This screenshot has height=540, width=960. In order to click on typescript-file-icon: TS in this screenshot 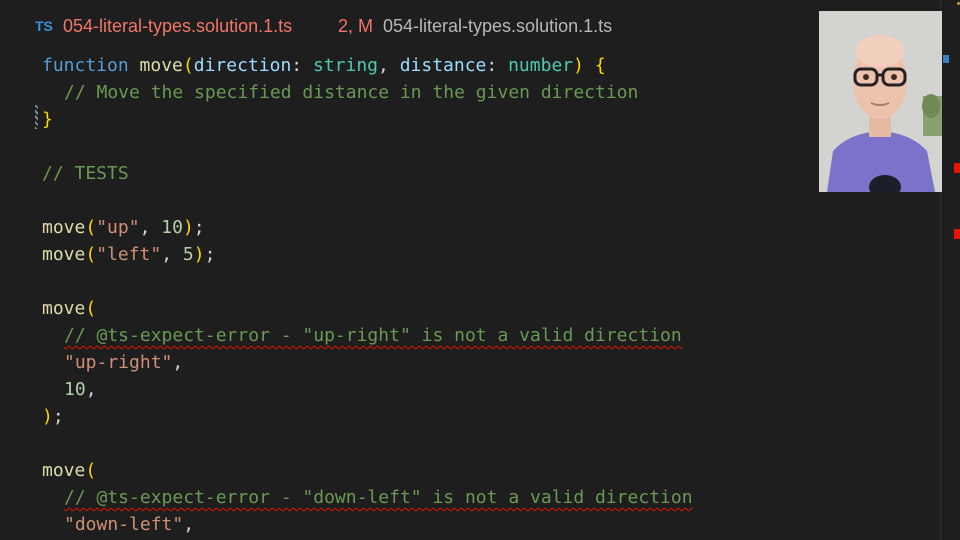, I will do `click(44, 26)`.